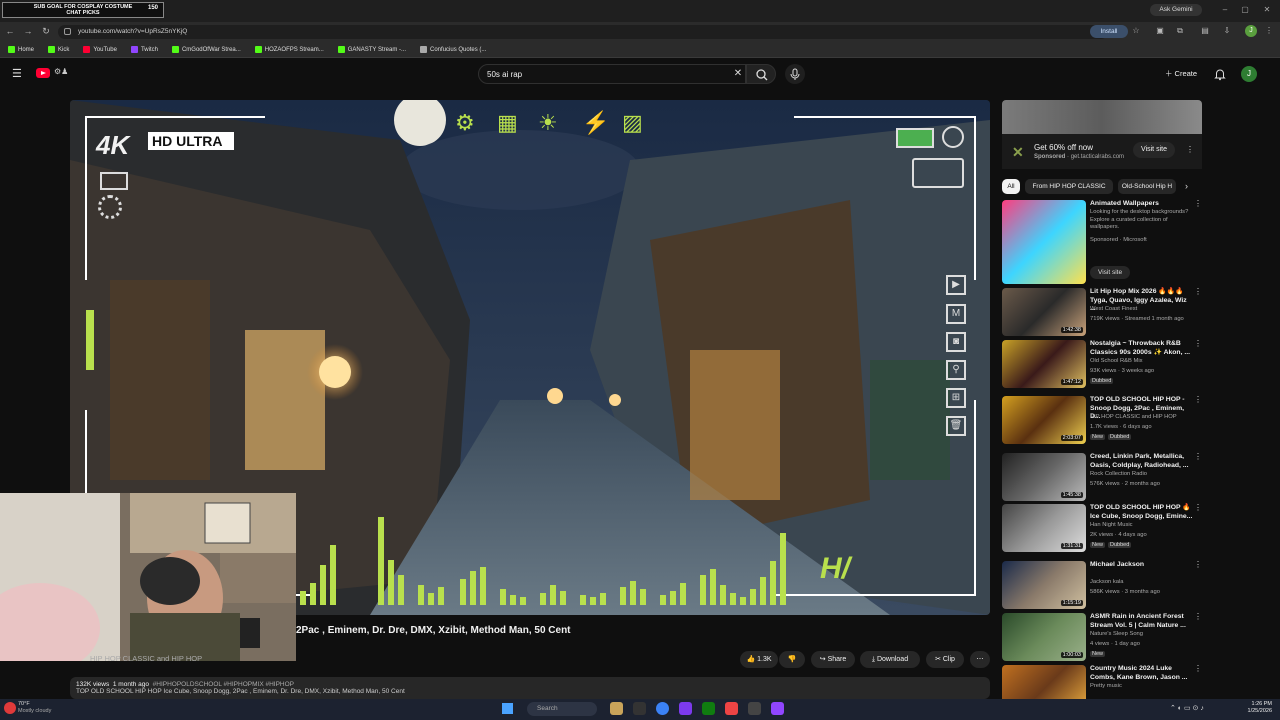 This screenshot has height=720, width=1280. Describe the element at coordinates (777, 708) in the screenshot. I see `twitch-app-icon` at that location.